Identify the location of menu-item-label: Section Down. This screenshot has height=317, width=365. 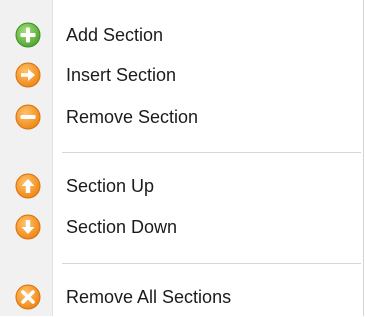
(122, 226).